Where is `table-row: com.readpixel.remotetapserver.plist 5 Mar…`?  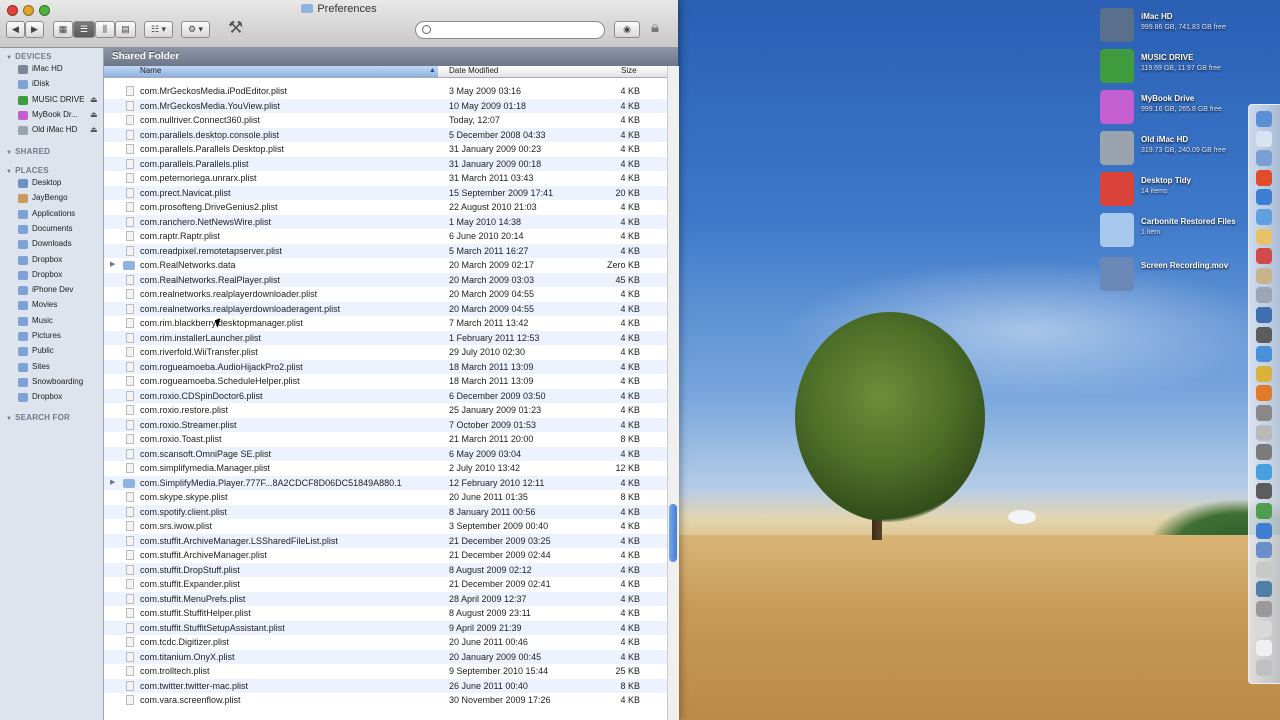 table-row: com.readpixel.remotetapserver.plist 5 Mar… is located at coordinates (386, 250).